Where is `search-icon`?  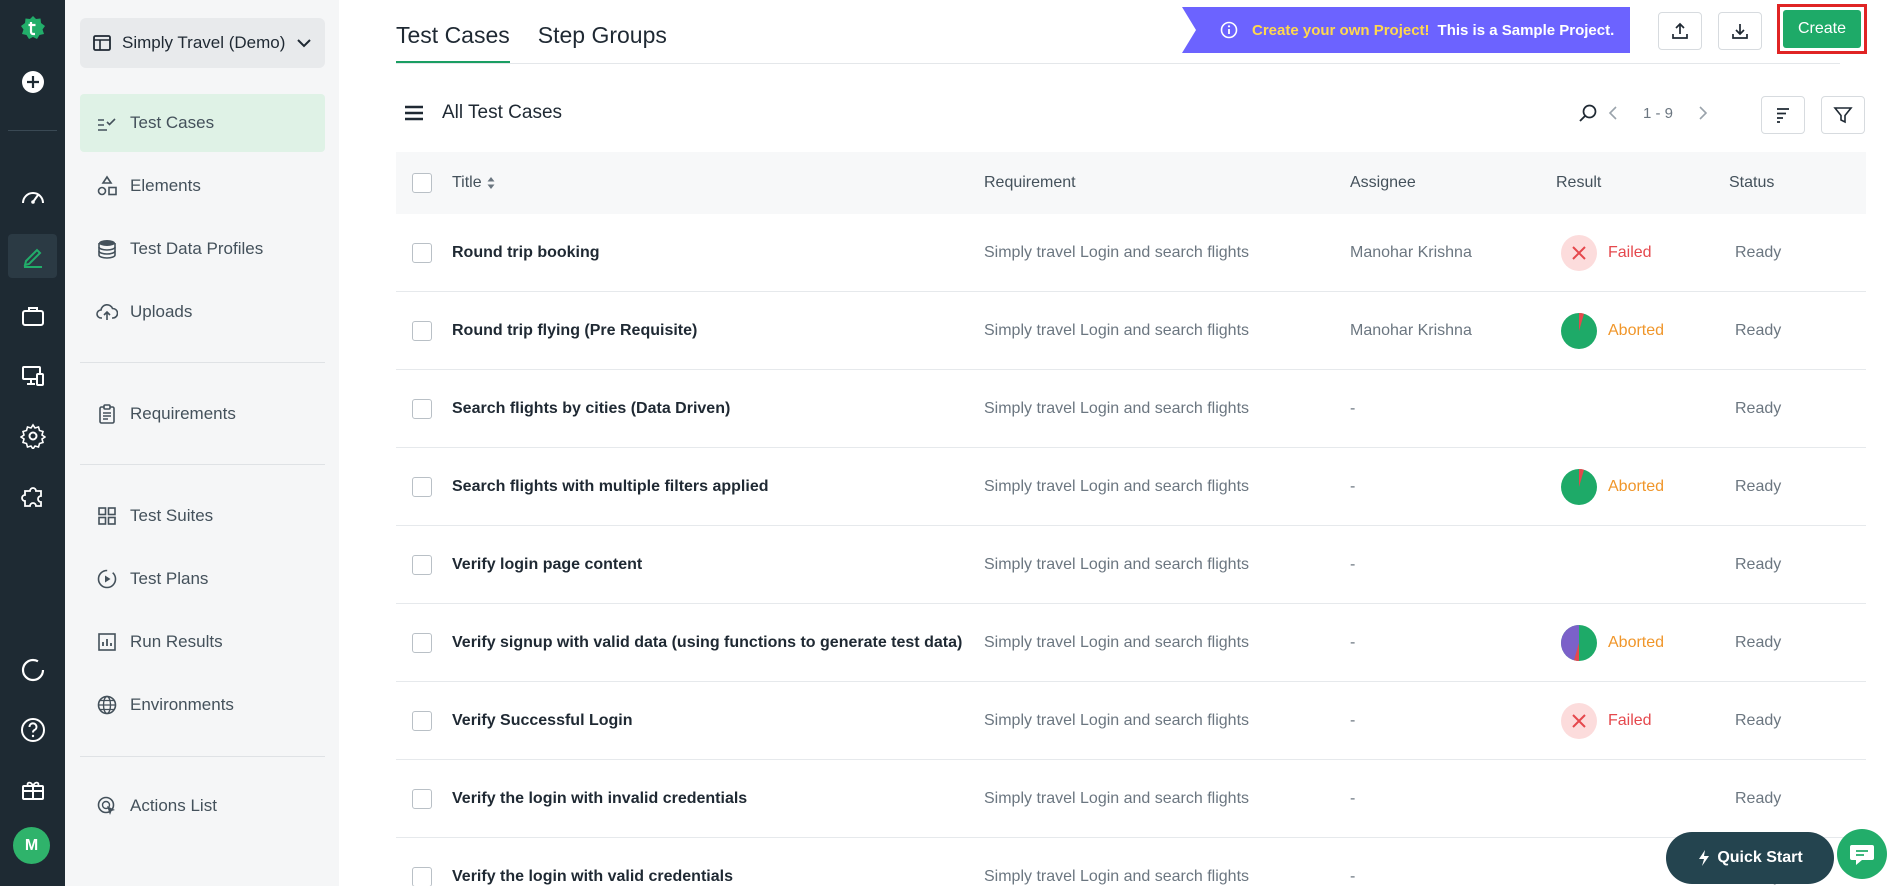 search-icon is located at coordinates (1588, 113).